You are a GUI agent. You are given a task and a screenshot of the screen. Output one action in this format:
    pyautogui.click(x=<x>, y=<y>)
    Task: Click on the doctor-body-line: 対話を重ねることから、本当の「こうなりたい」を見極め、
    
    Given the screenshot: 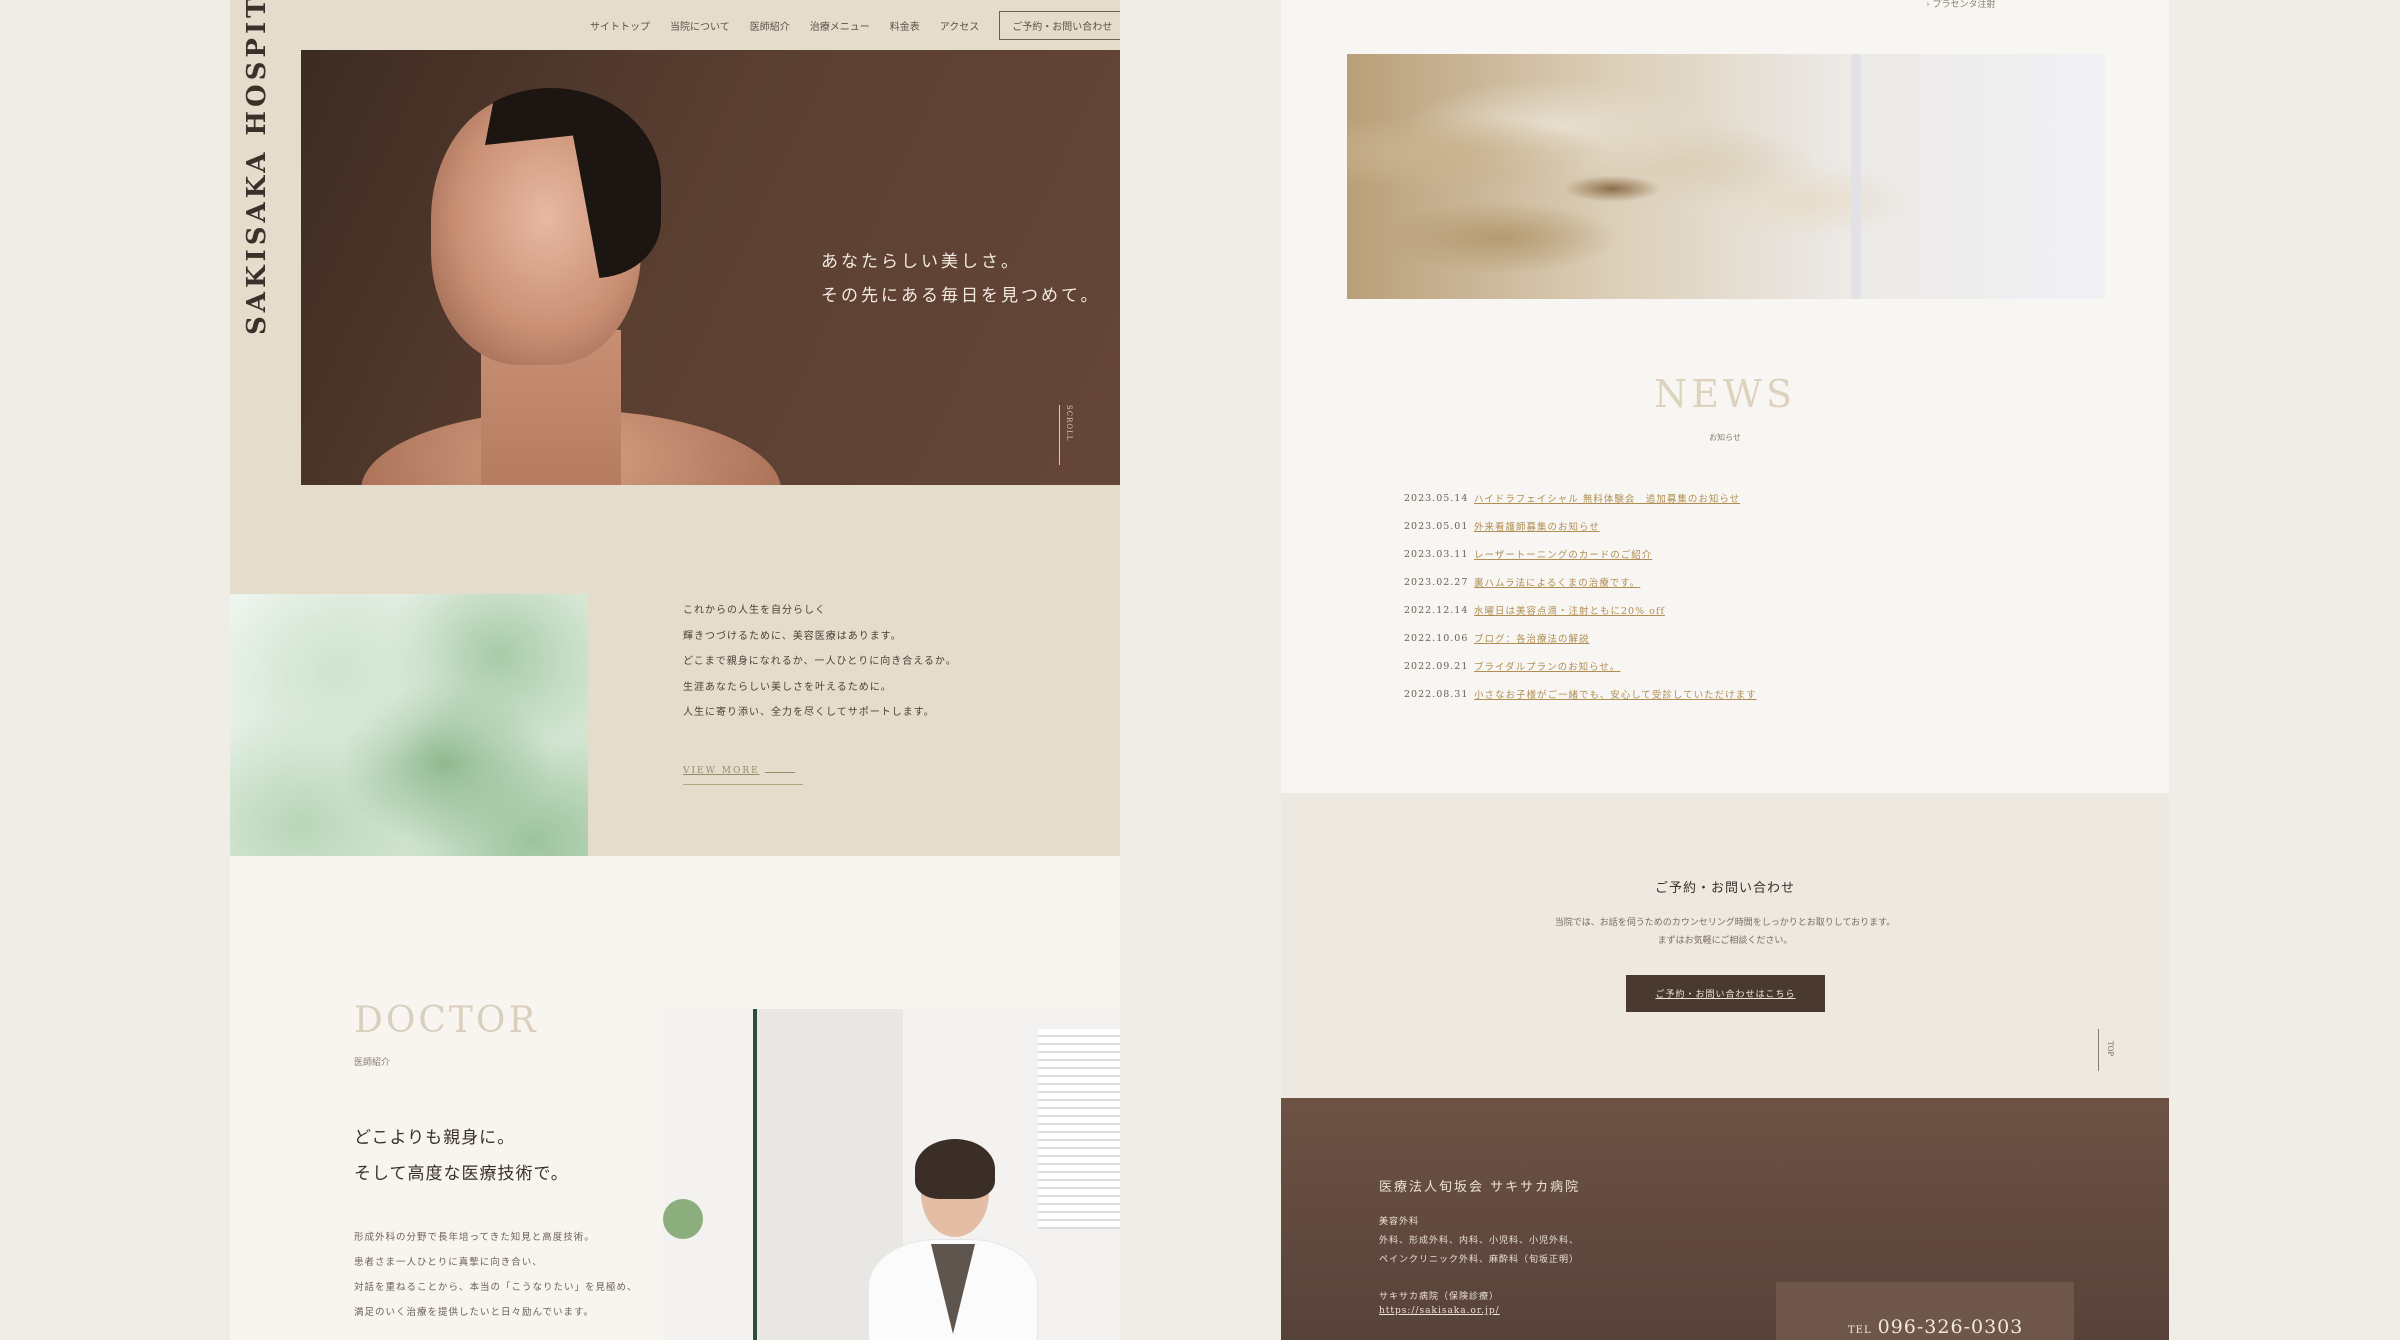 What is the action you would take?
    pyautogui.click(x=496, y=1287)
    